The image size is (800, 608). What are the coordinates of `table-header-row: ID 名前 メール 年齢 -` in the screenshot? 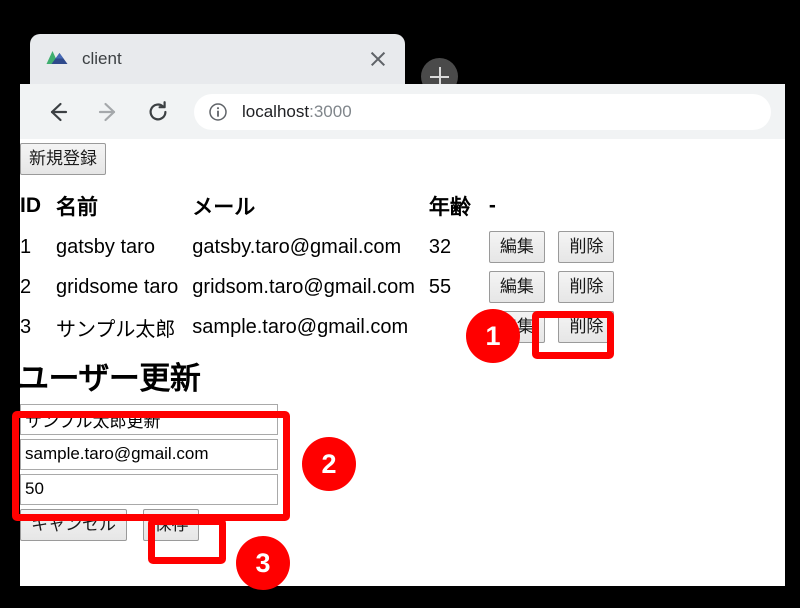 It's located at (326, 208).